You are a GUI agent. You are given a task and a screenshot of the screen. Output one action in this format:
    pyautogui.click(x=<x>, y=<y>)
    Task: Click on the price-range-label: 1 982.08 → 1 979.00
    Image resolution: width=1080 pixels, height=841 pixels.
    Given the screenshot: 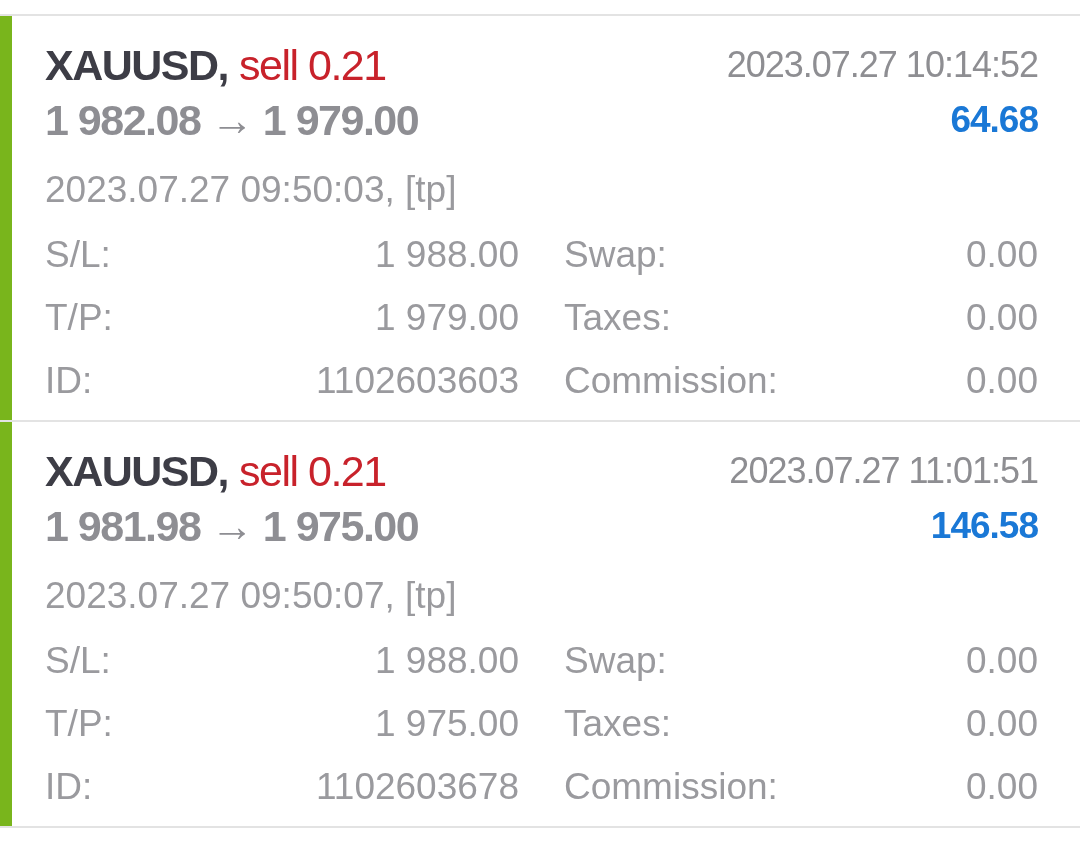 What is the action you would take?
    pyautogui.click(x=232, y=120)
    